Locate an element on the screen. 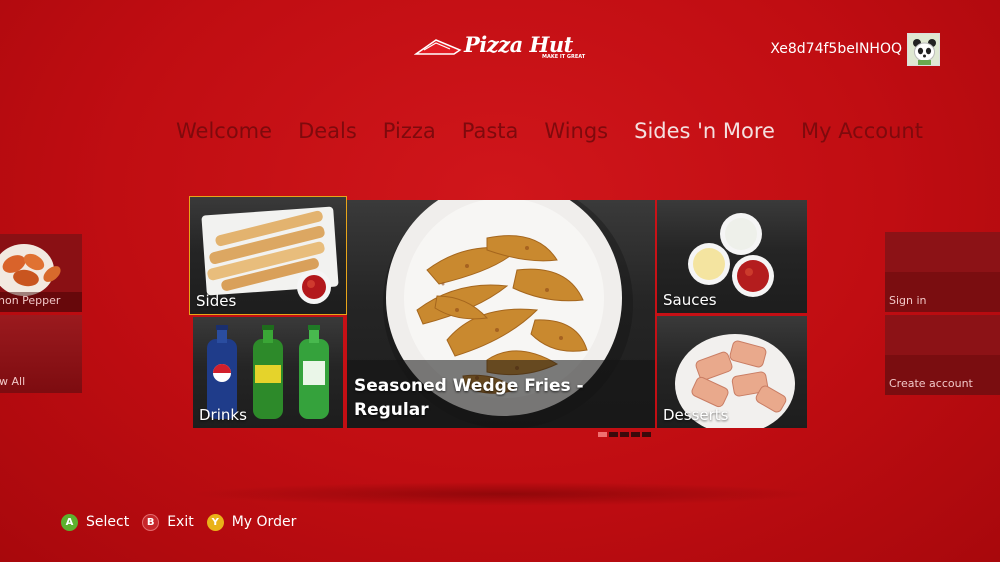 Image resolution: width=1000 pixels, height=562 pixels. featured-item-title: Seasoned Wedge Fries - Regular is located at coordinates (469, 398).